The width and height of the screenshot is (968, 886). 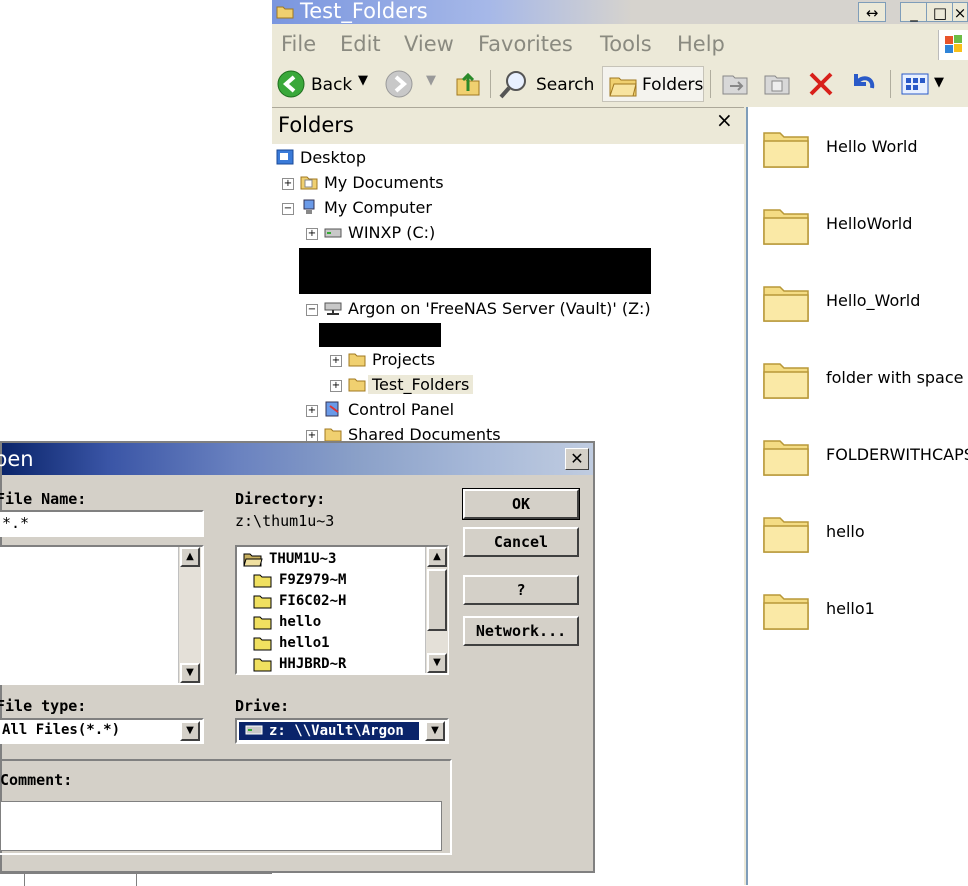 I want to click on file-type-value: All Files(*.*), so click(x=61, y=730).